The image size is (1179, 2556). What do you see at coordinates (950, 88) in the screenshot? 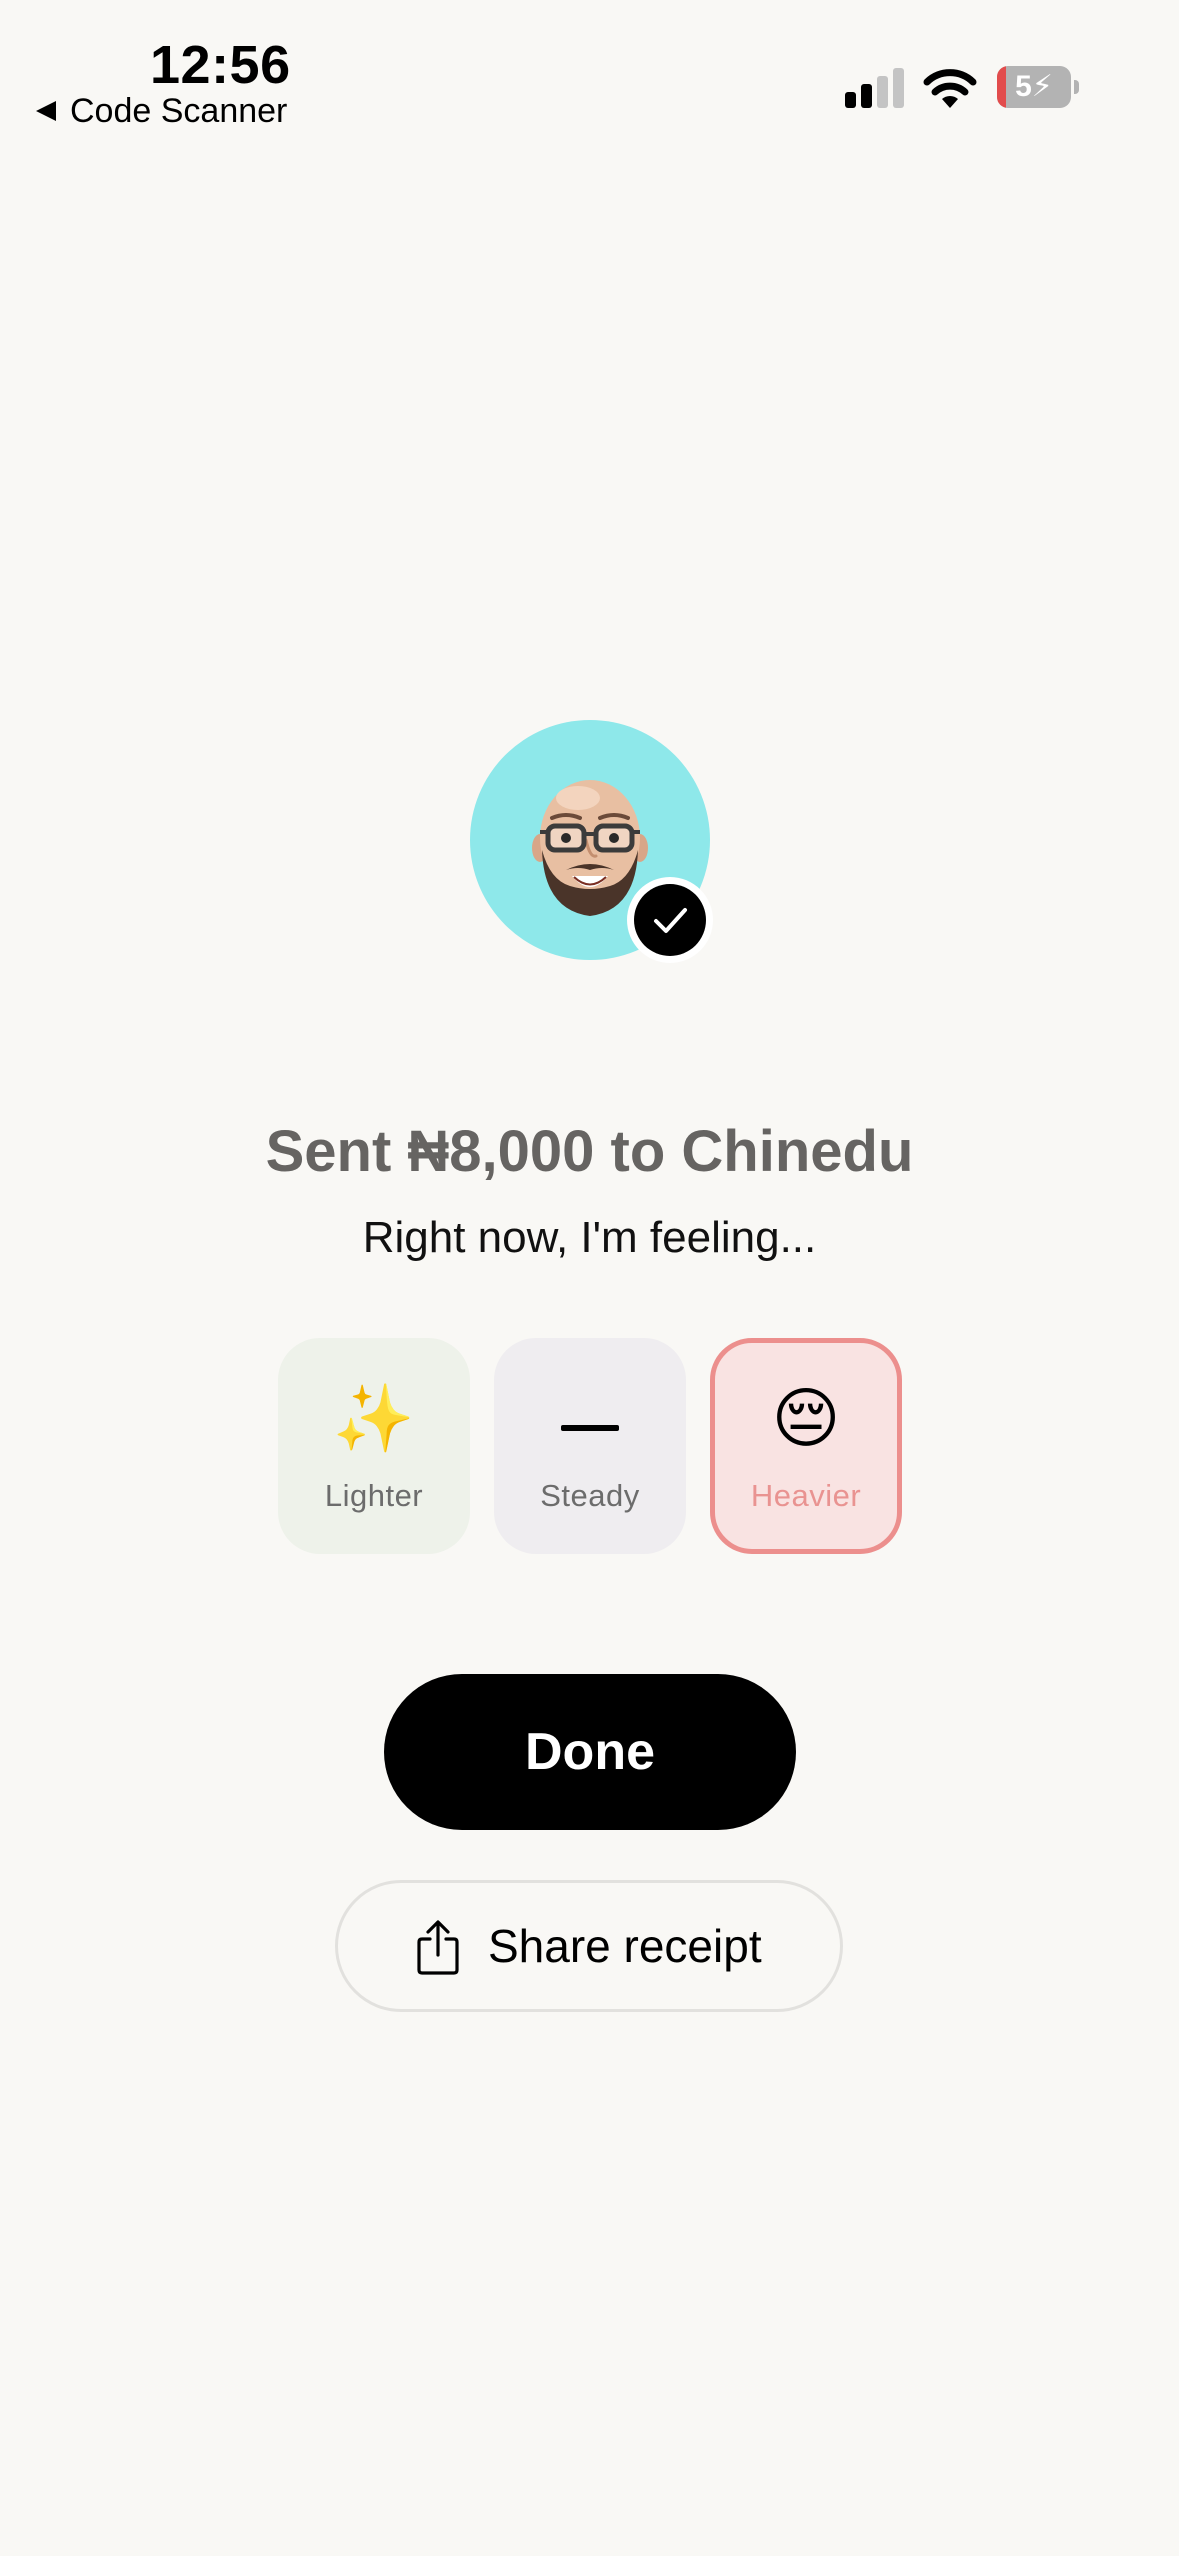
I see `wifi-icon` at bounding box center [950, 88].